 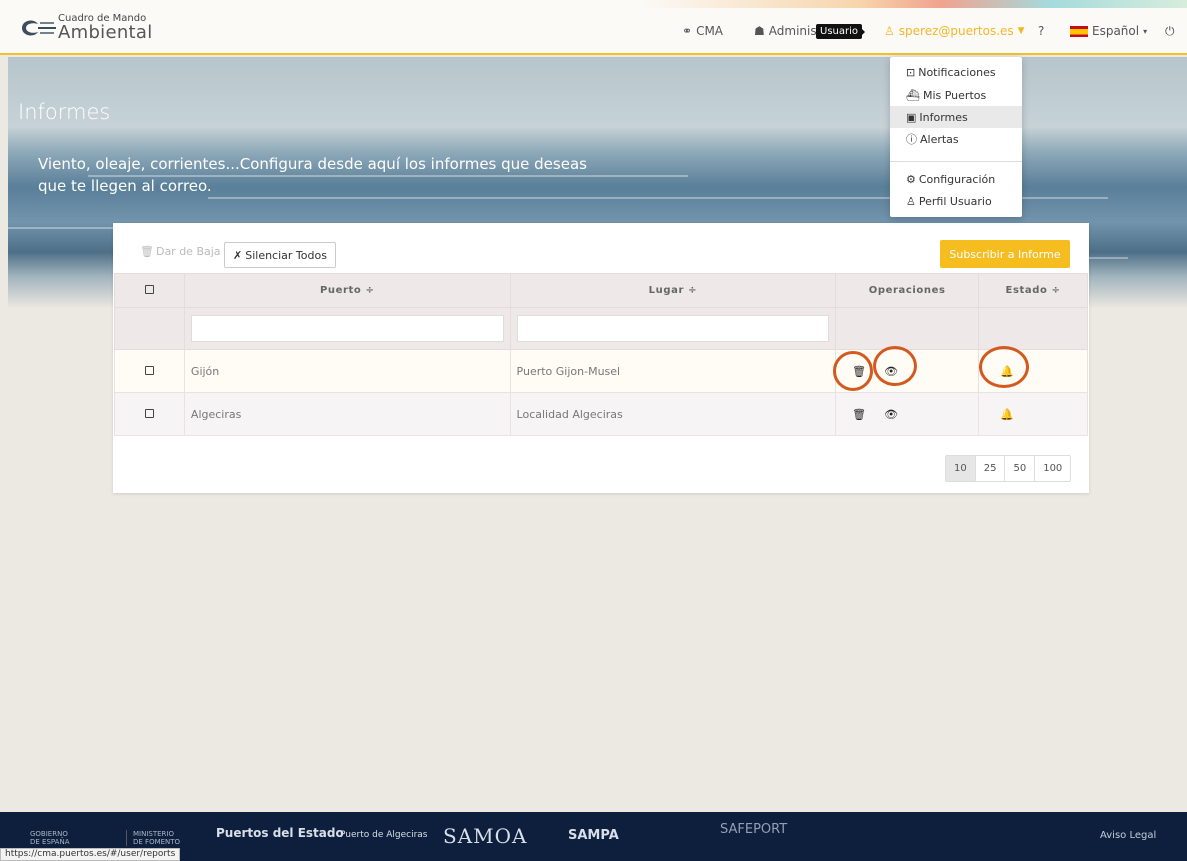 What do you see at coordinates (913, 95) in the screenshot?
I see `ship-icon: ⛴` at bounding box center [913, 95].